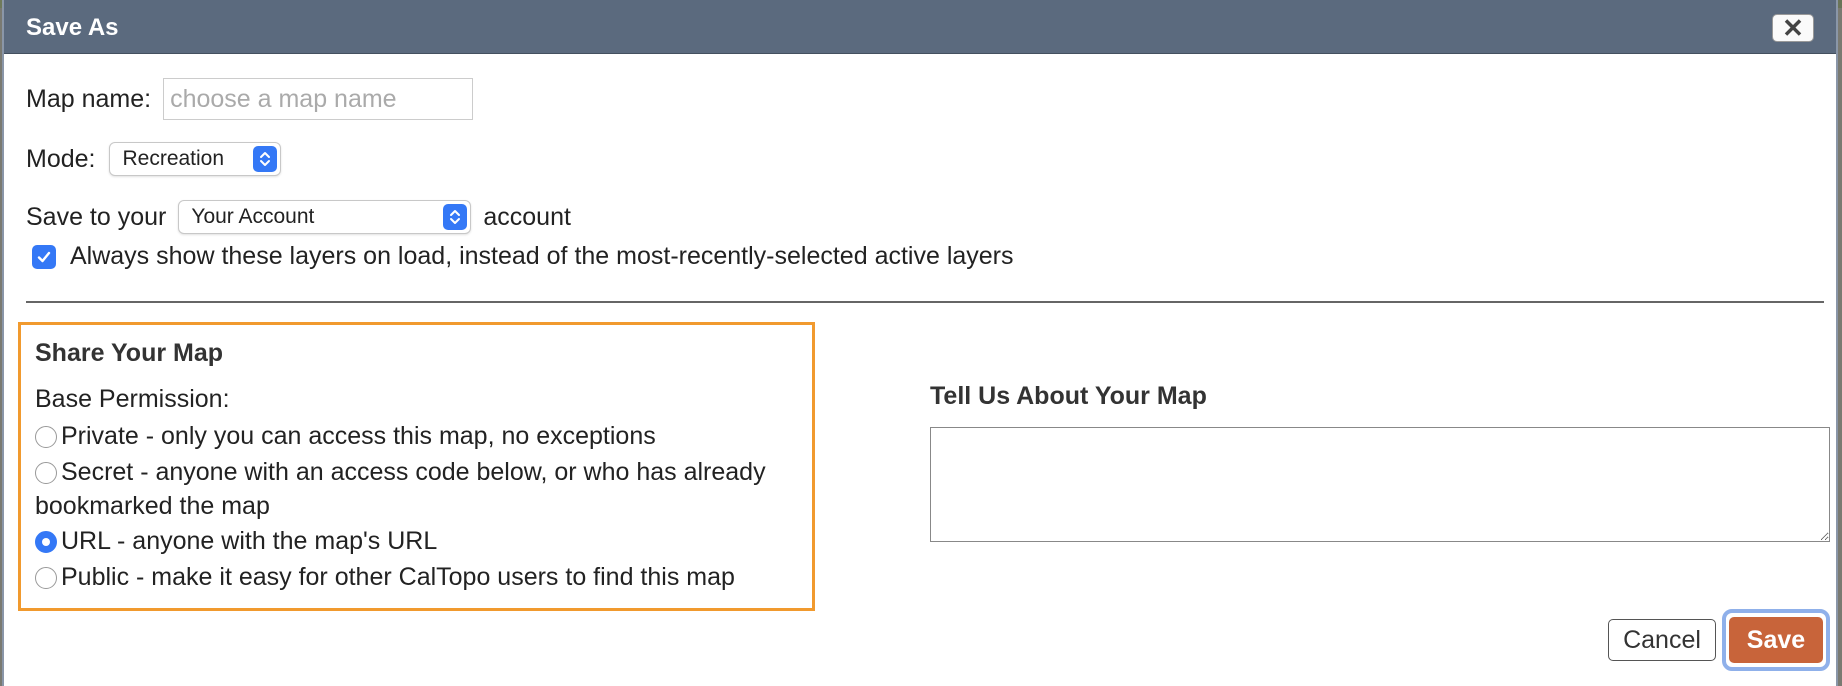 The height and width of the screenshot is (686, 1842). I want to click on close-icon: ✕, so click(1793, 28).